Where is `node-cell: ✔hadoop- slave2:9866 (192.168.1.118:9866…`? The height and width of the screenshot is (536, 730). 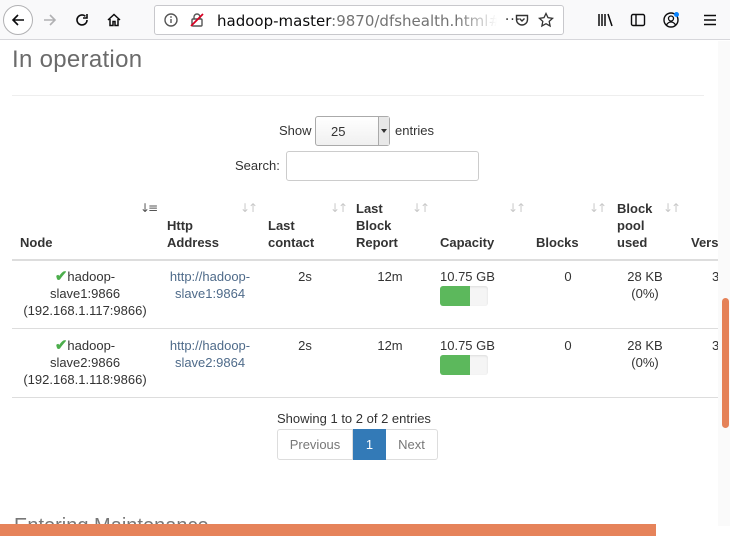 node-cell: ✔hadoop- slave2:9866 (192.168.1.118:9866… is located at coordinates (85, 362).